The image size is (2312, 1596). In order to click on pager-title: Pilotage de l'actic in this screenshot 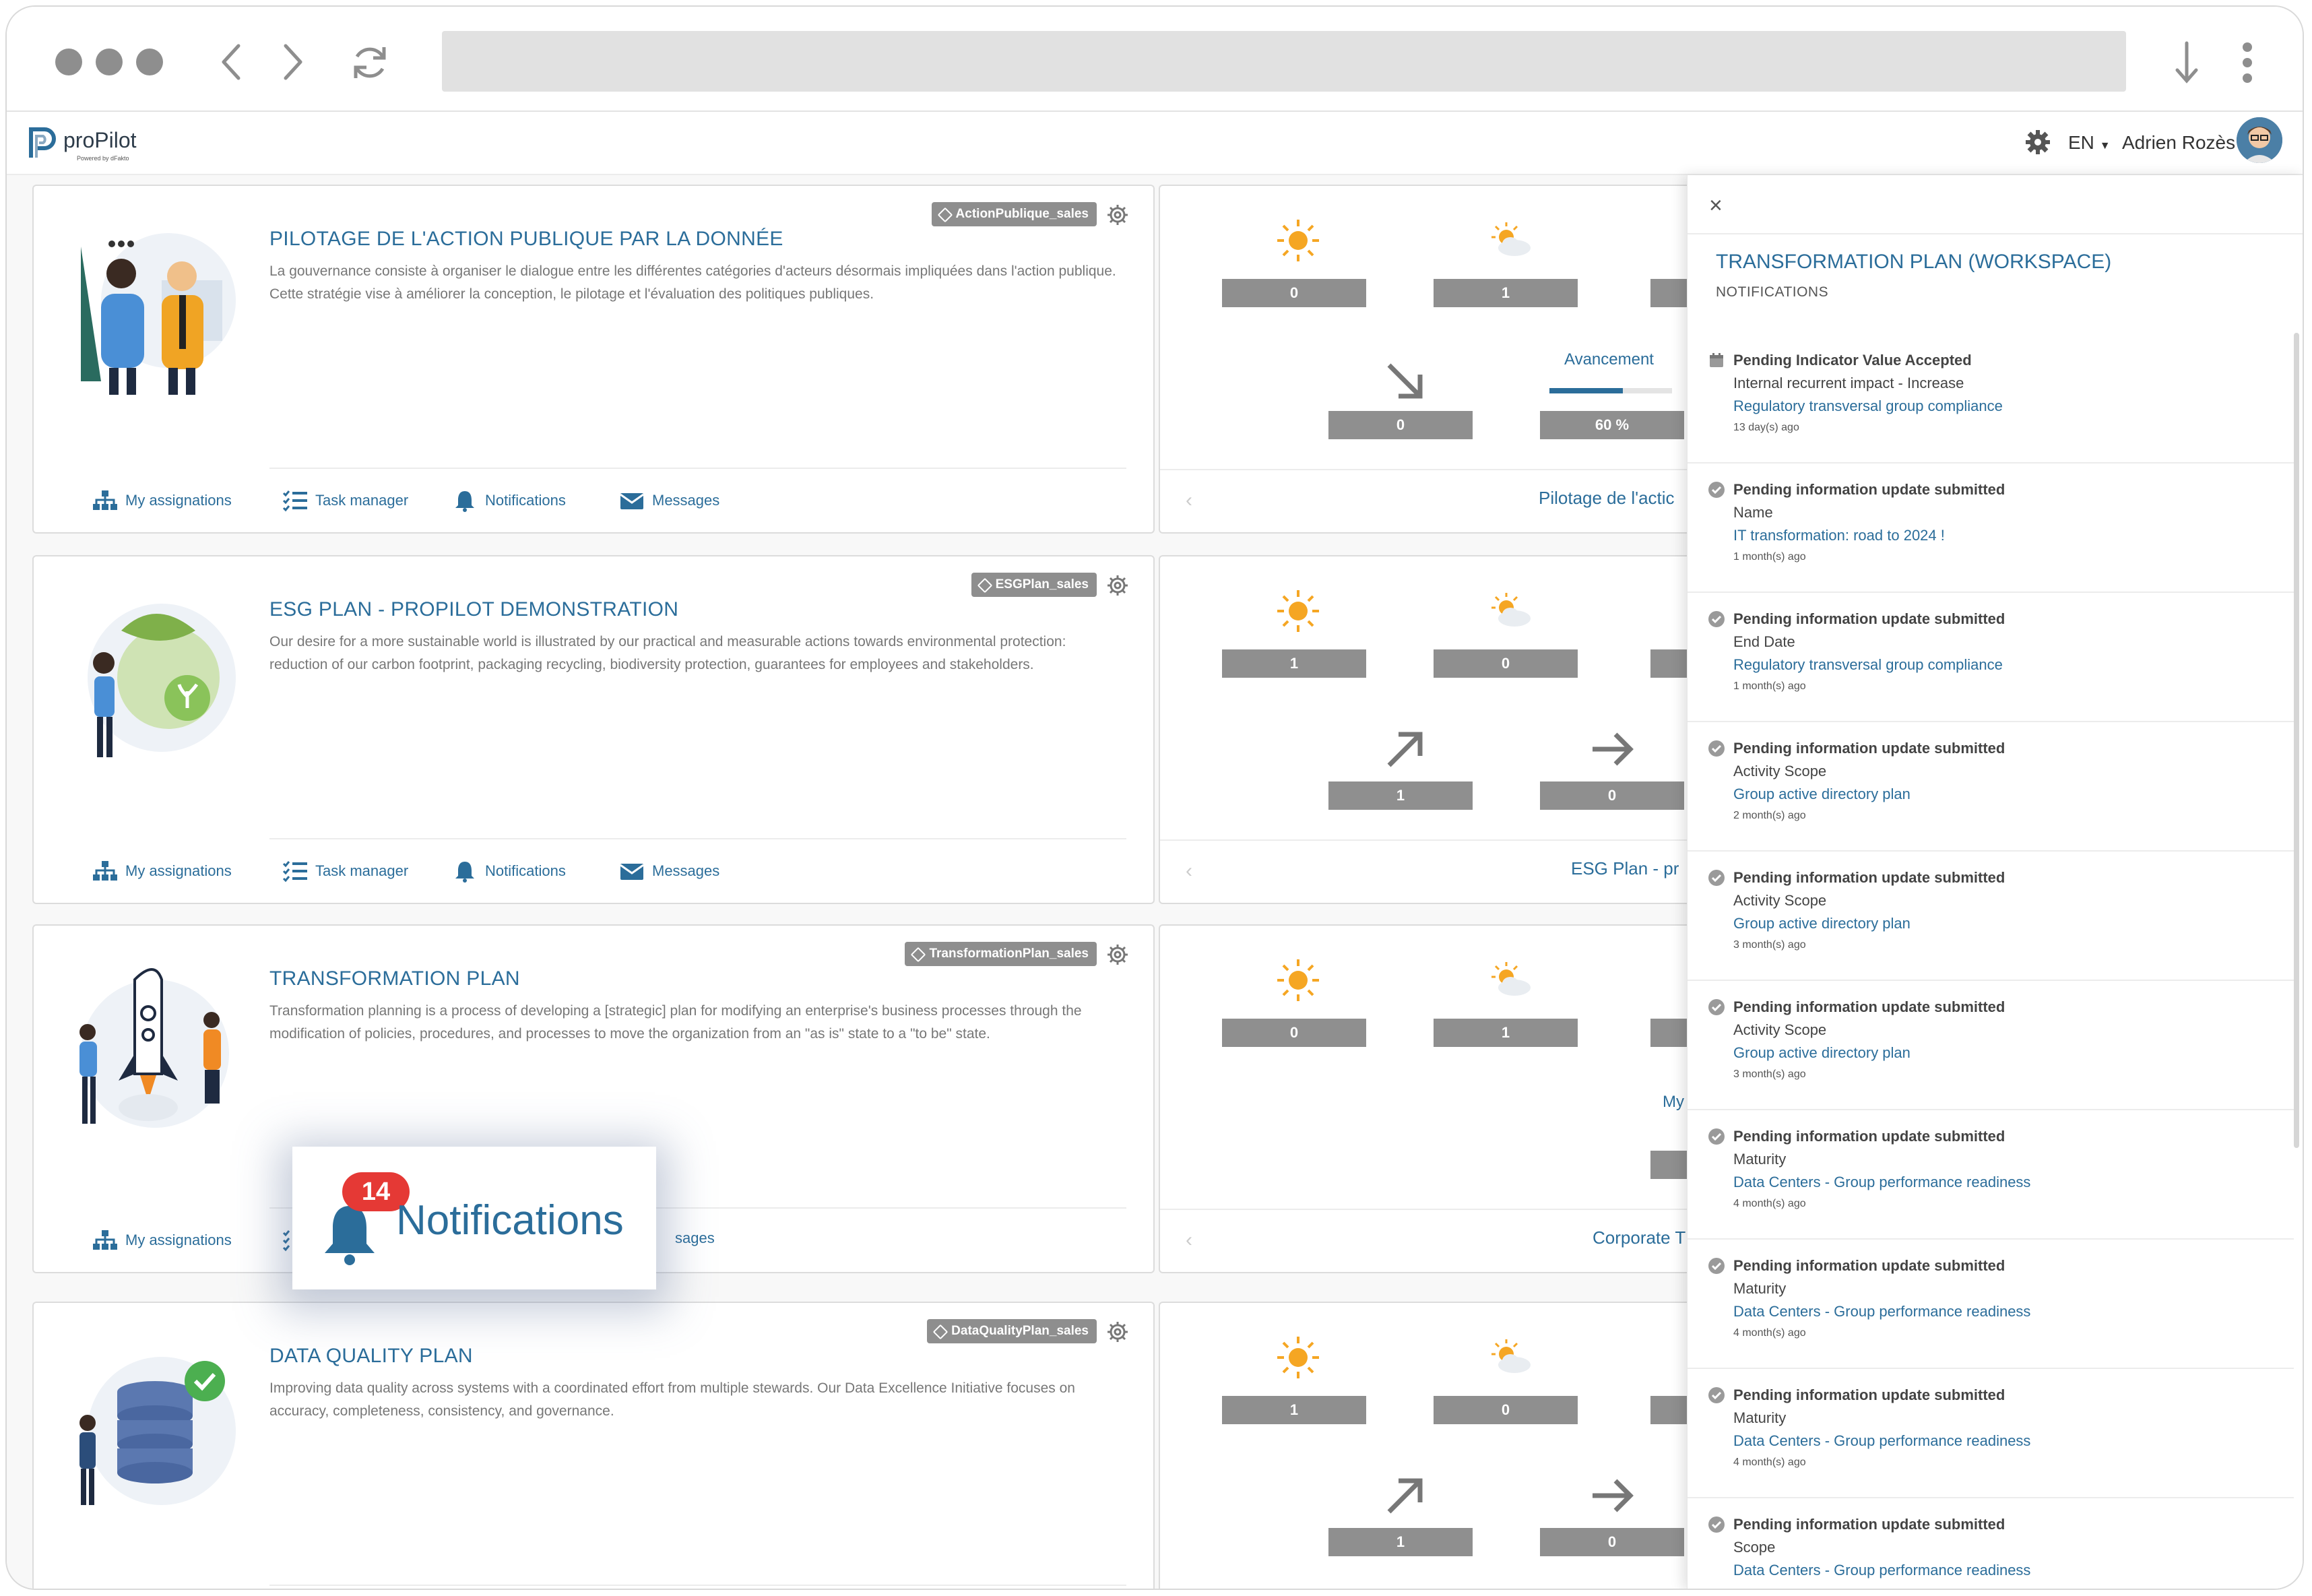, I will do `click(1607, 498)`.